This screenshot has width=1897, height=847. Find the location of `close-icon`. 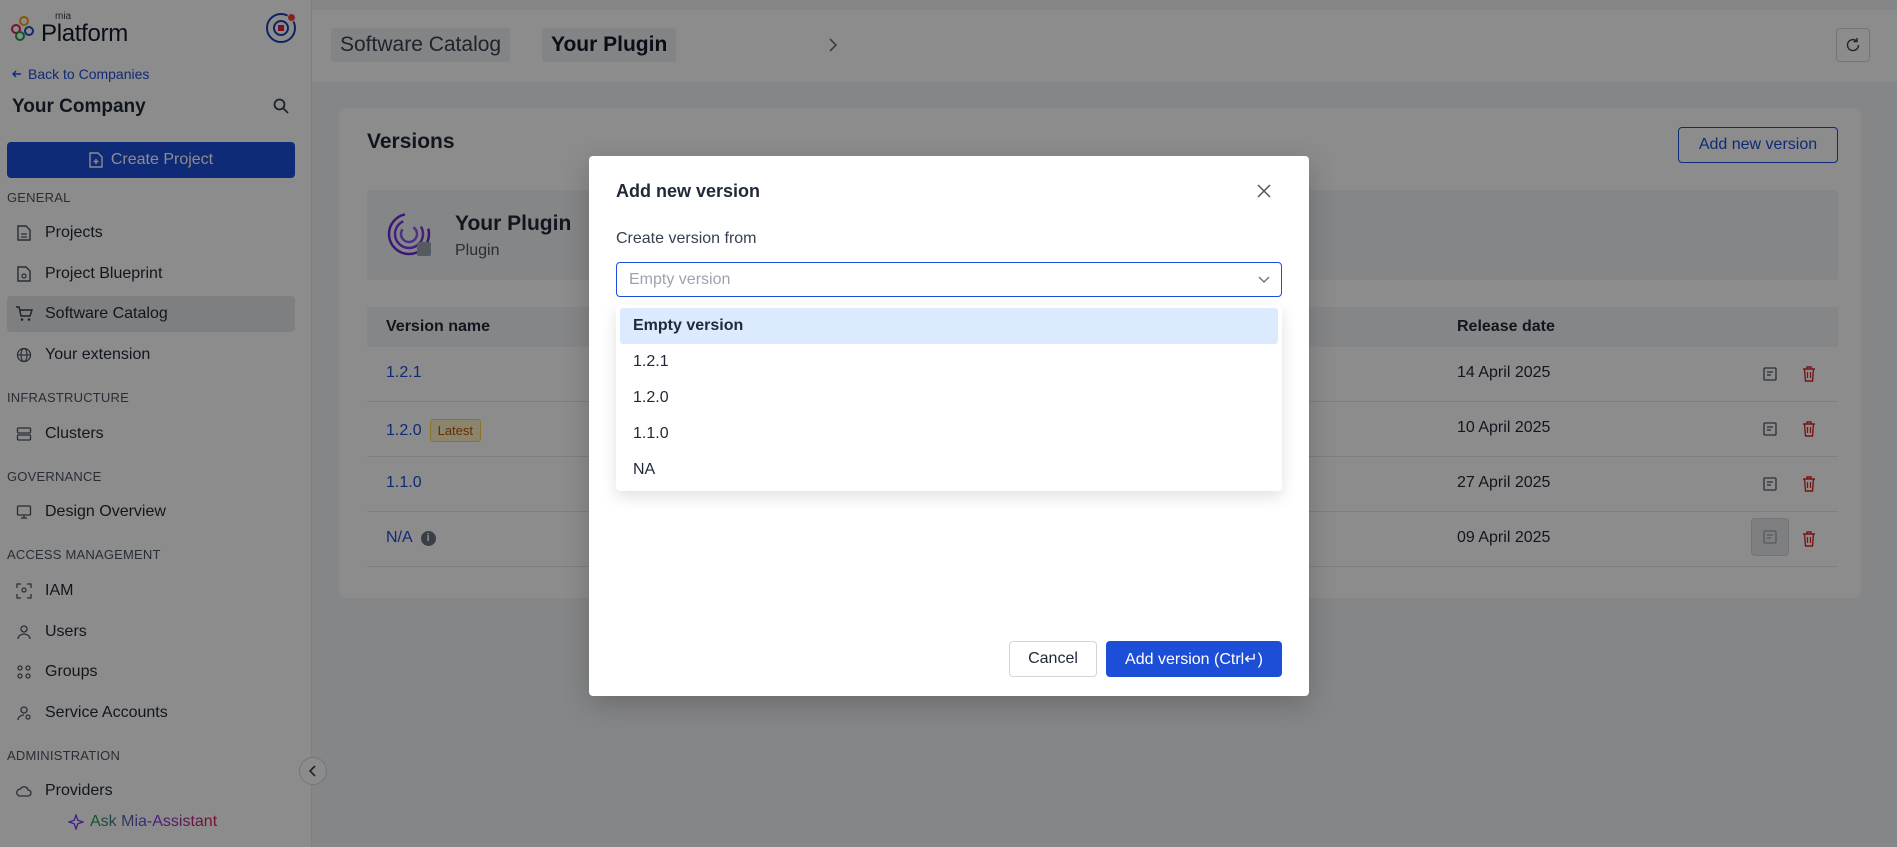

close-icon is located at coordinates (1264, 191).